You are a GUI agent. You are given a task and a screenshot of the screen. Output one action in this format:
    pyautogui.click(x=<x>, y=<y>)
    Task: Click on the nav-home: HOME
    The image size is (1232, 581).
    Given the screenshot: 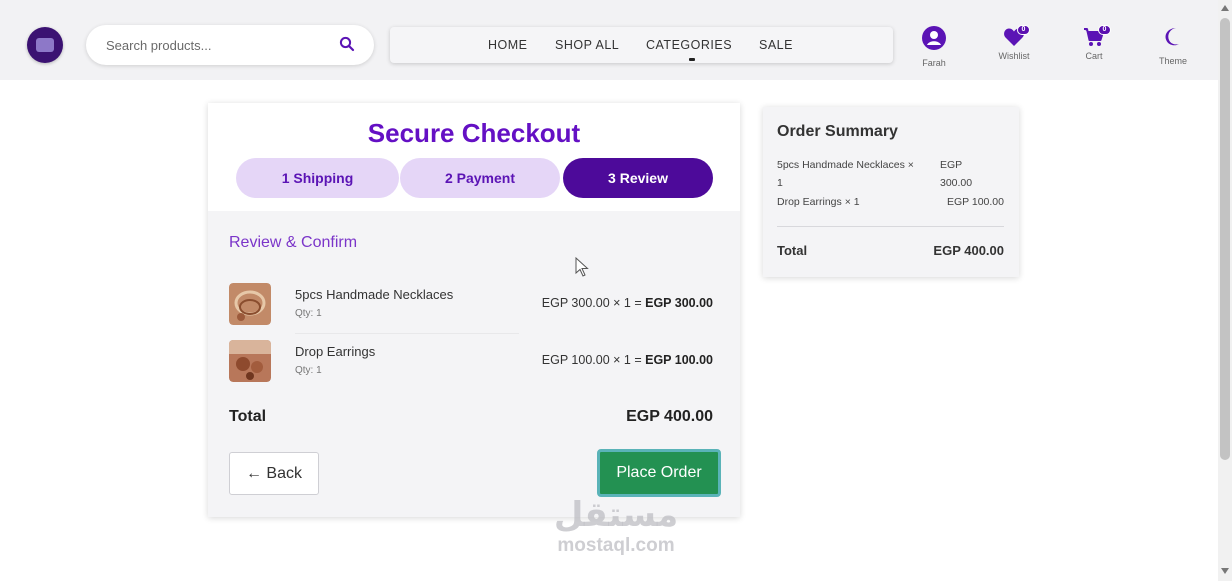 What is the action you would take?
    pyautogui.click(x=508, y=45)
    